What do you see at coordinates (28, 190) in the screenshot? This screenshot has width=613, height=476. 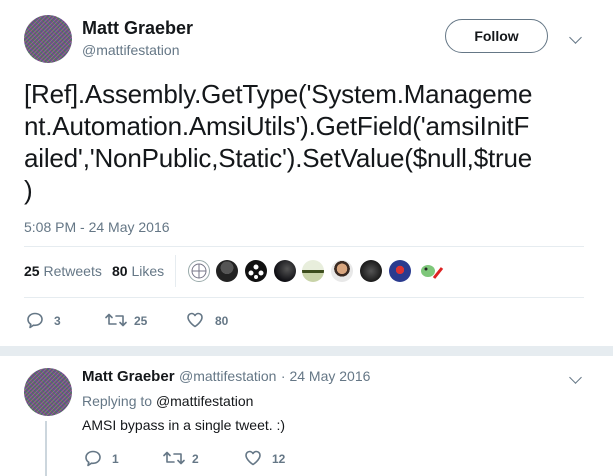 I see `tweet-text-line: )` at bounding box center [28, 190].